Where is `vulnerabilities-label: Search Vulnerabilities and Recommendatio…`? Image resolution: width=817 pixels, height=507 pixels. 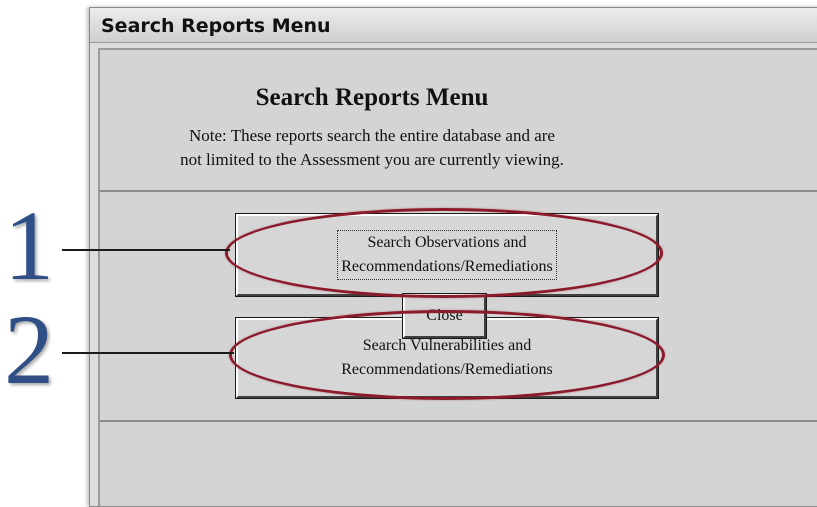 vulnerabilities-label: Search Vulnerabilities and Recommendatio… is located at coordinates (447, 358).